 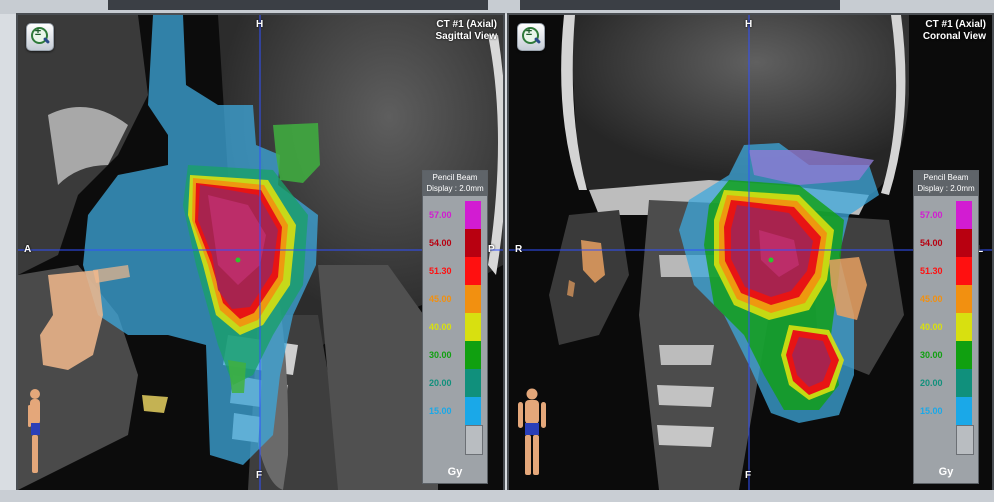 I want to click on top-panel-edge-right, so click(x=680, y=5).